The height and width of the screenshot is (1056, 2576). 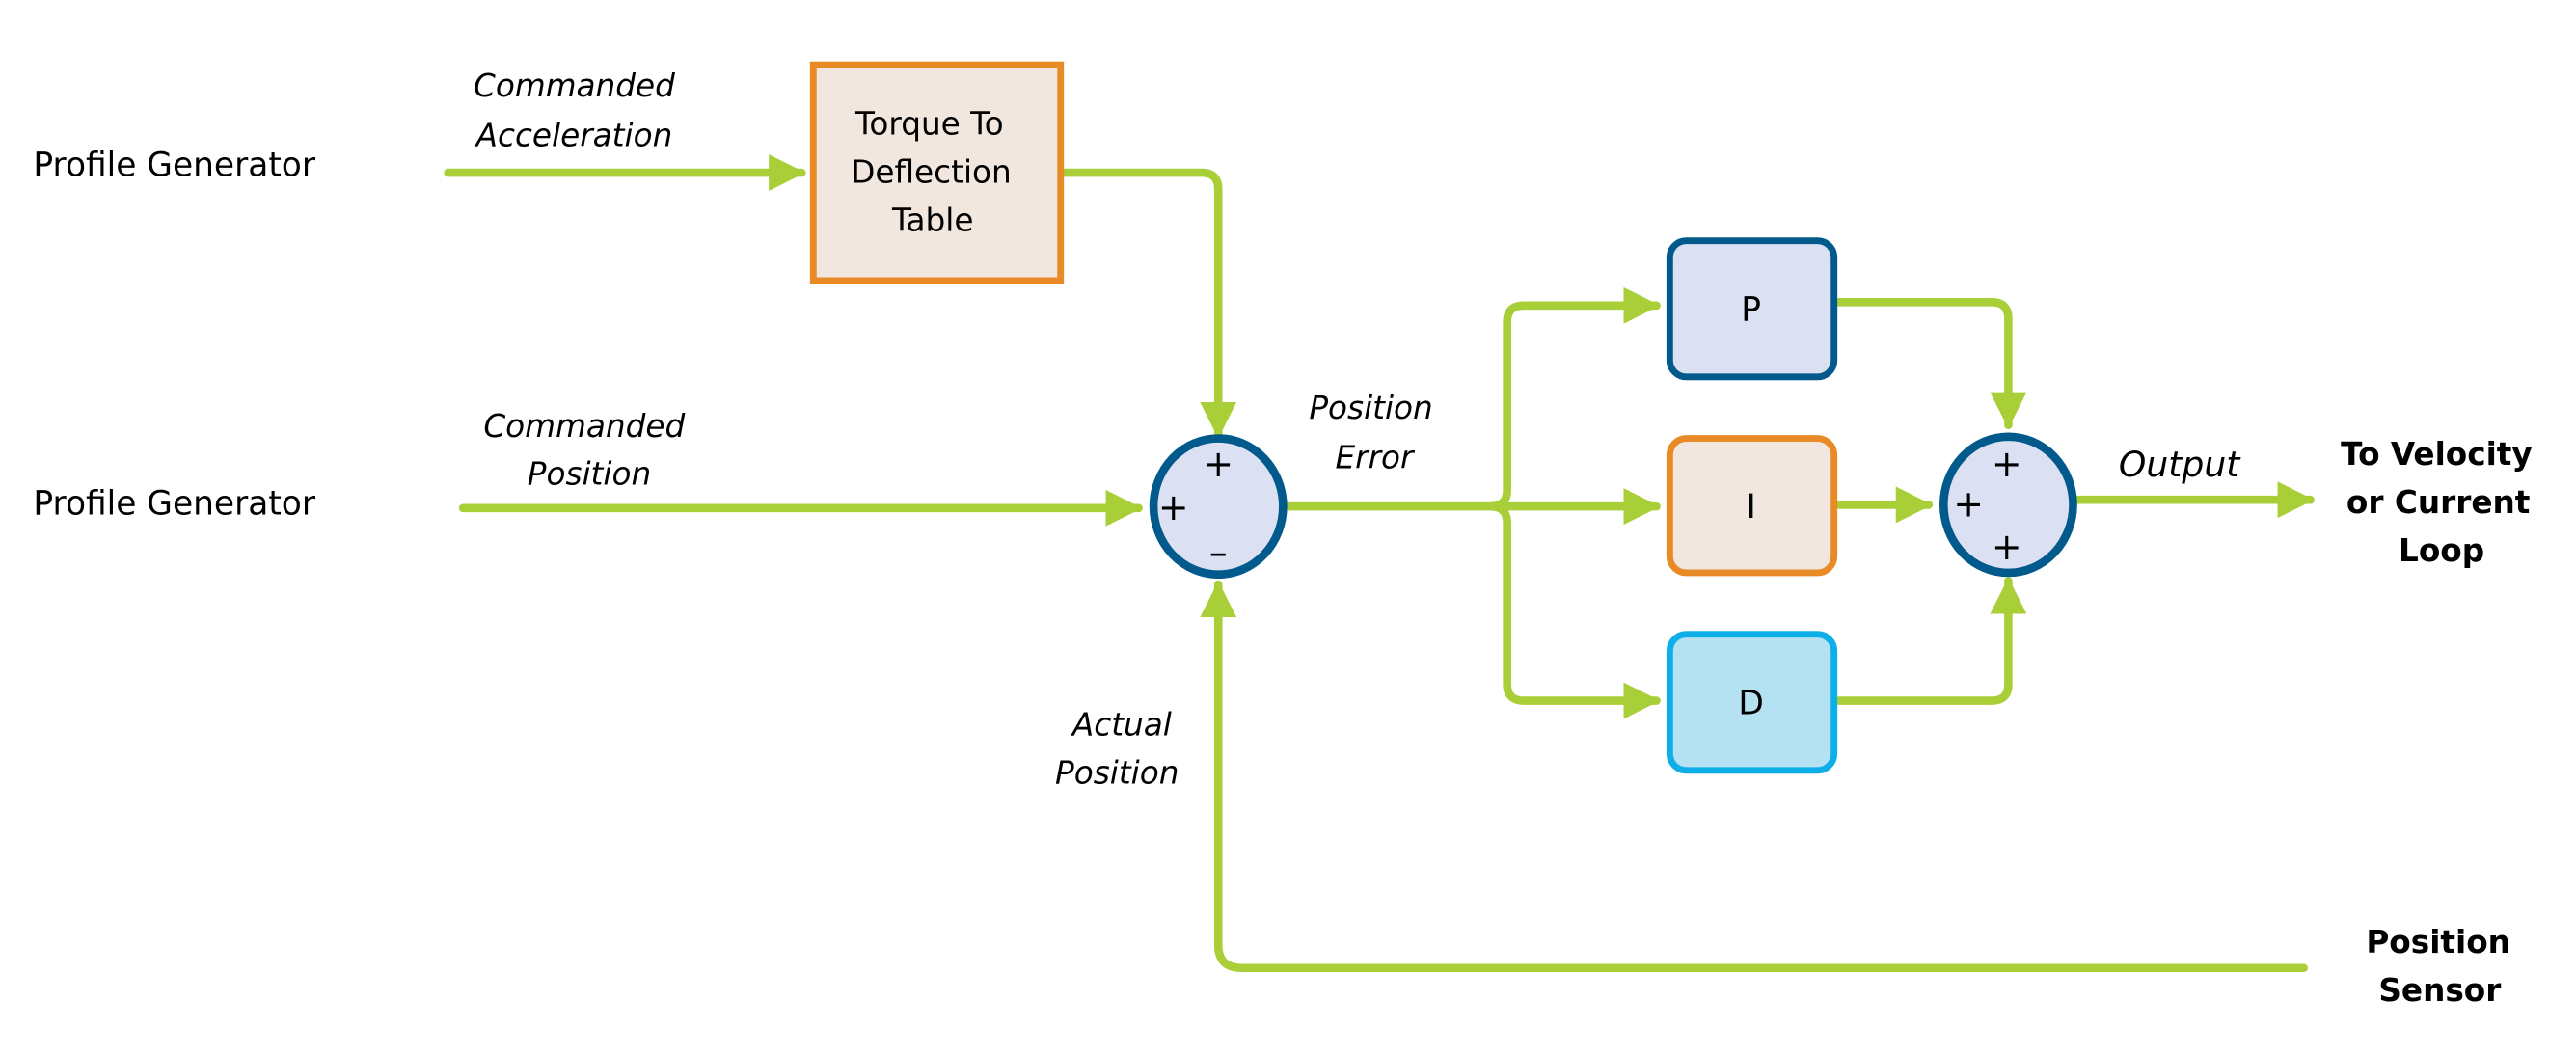 I want to click on velocity-loop-label-2: or Current, so click(x=2438, y=502).